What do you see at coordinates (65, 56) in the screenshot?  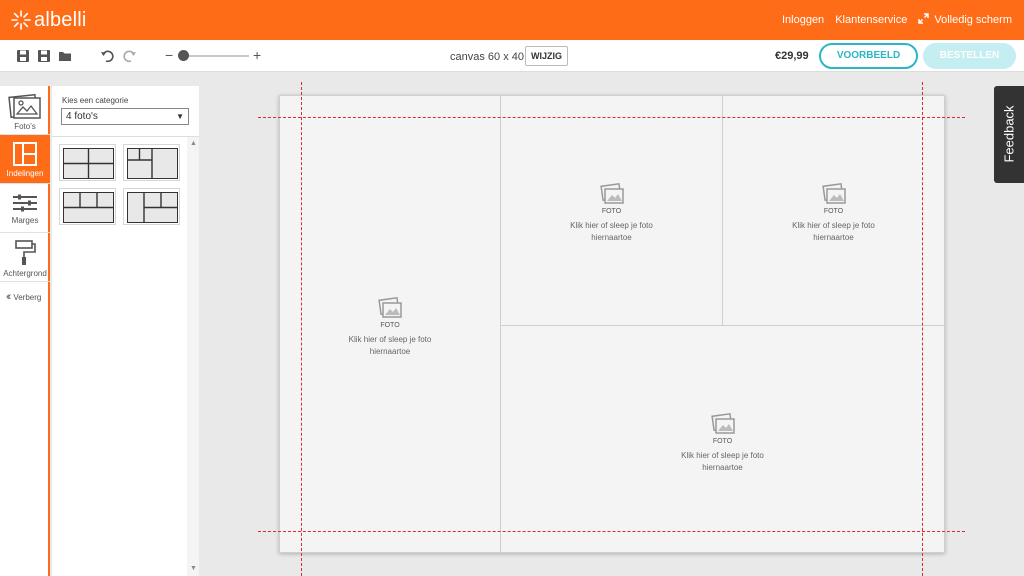 I see `folder-icon` at bounding box center [65, 56].